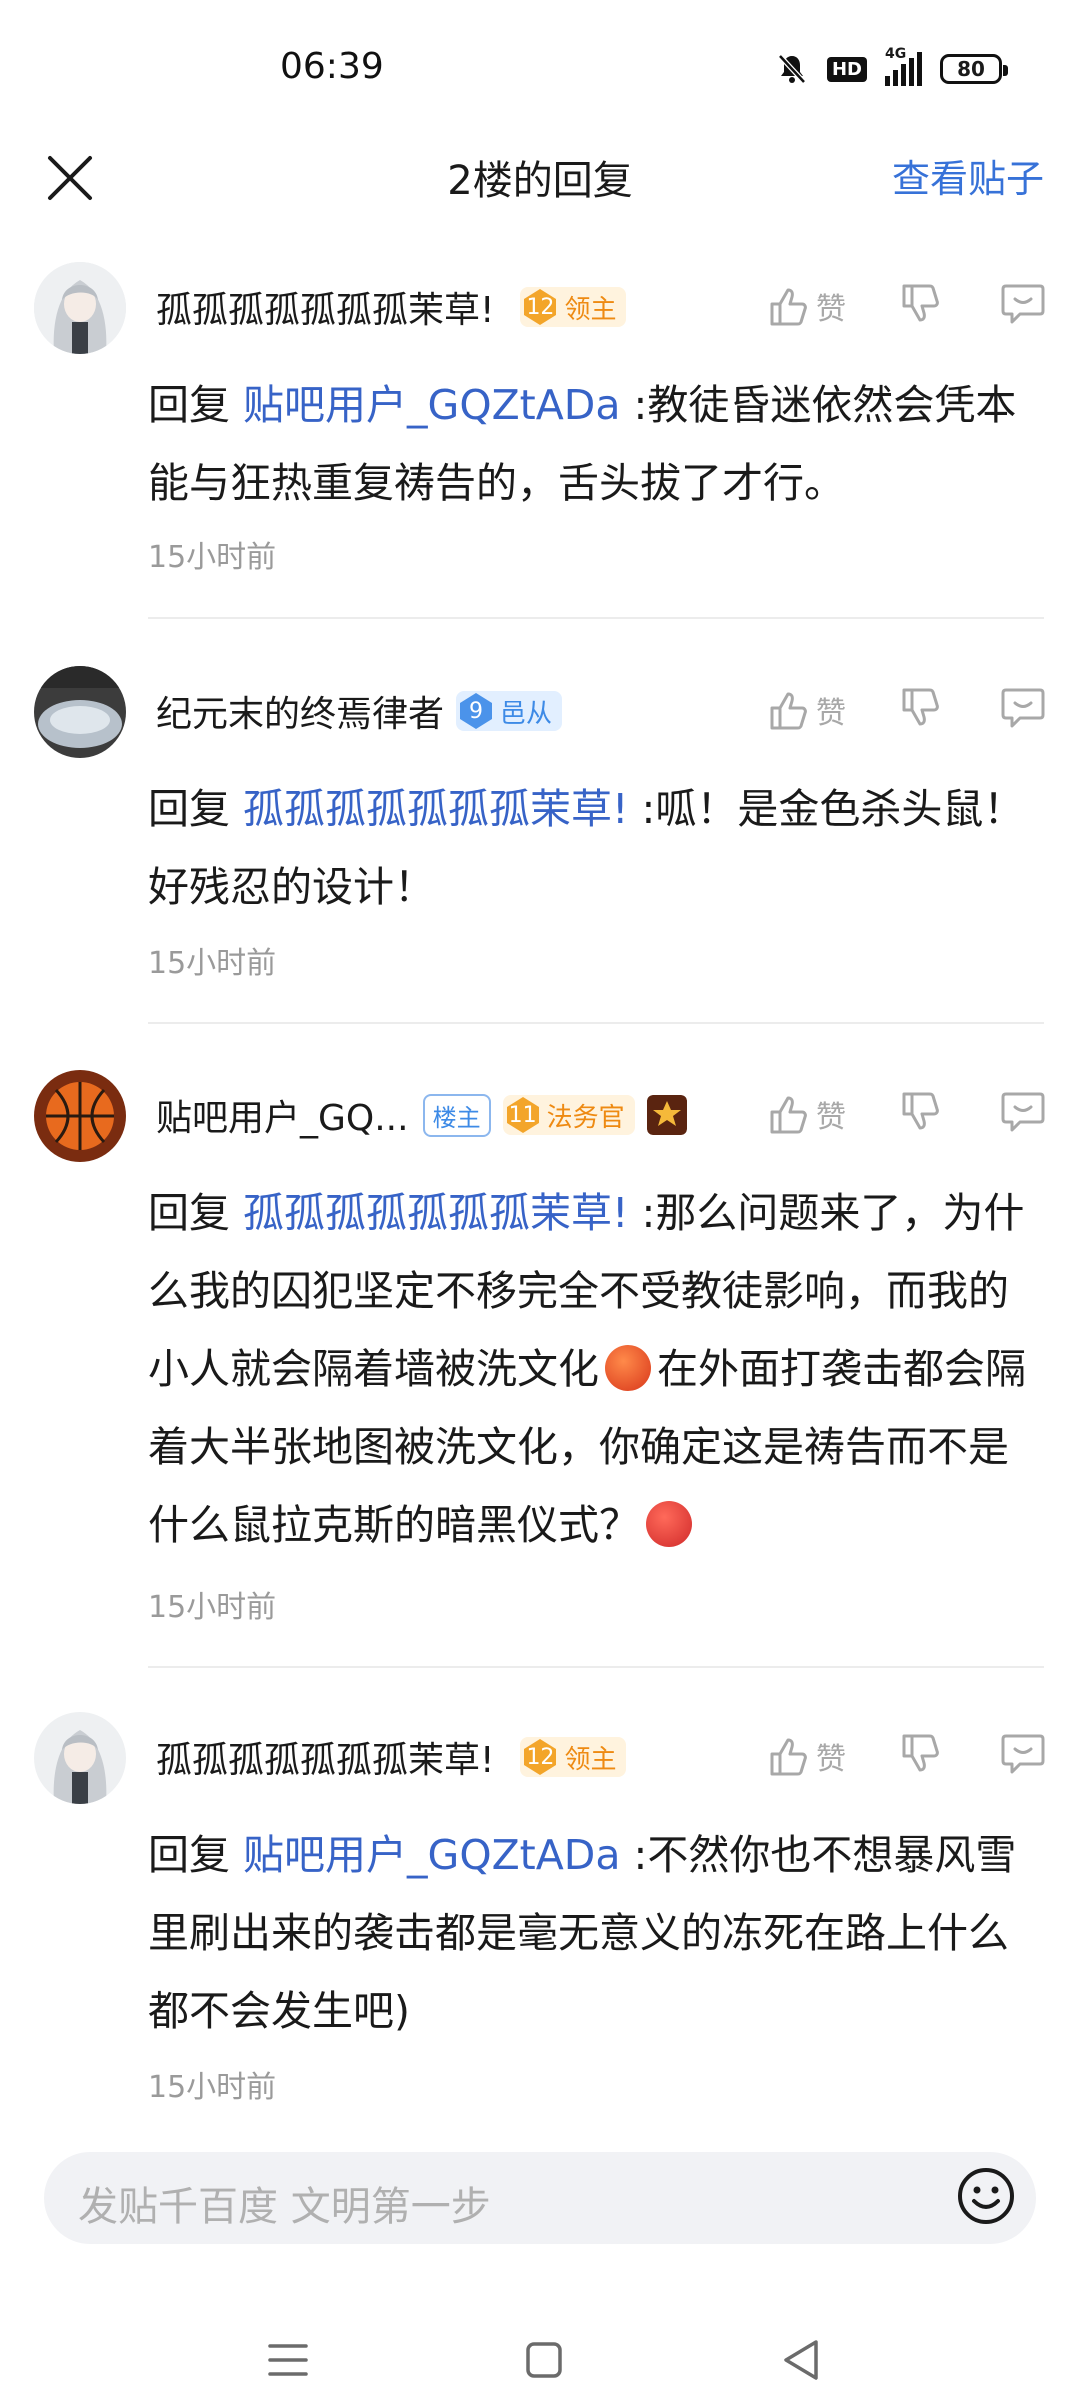 Image resolution: width=1080 pixels, height=2400 pixels. I want to click on level-badge: 9 邑从, so click(509, 711).